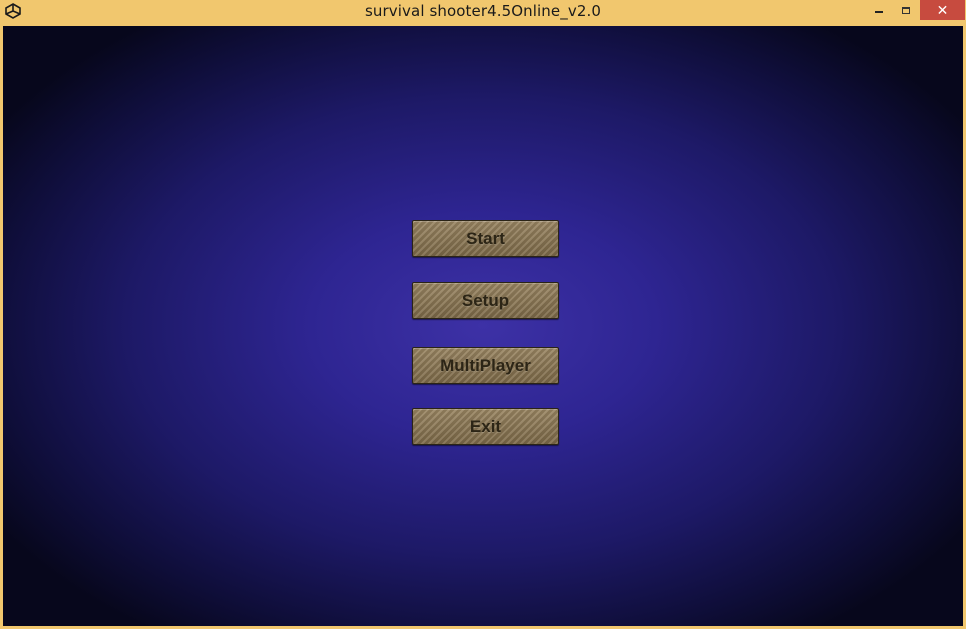  I want to click on minimize-button, so click(879, 10).